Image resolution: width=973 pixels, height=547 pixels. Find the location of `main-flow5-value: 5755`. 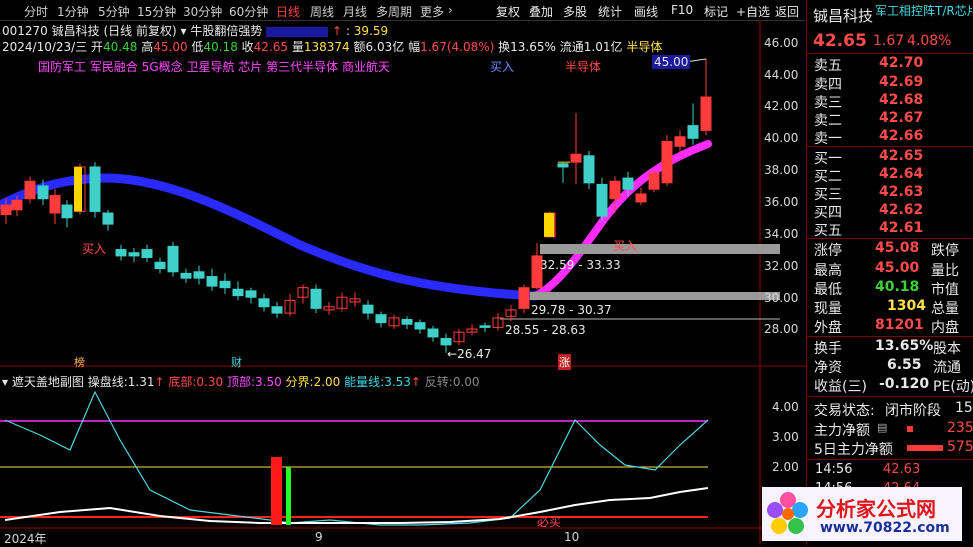

main-flow5-value: 5755 is located at coordinates (960, 447).